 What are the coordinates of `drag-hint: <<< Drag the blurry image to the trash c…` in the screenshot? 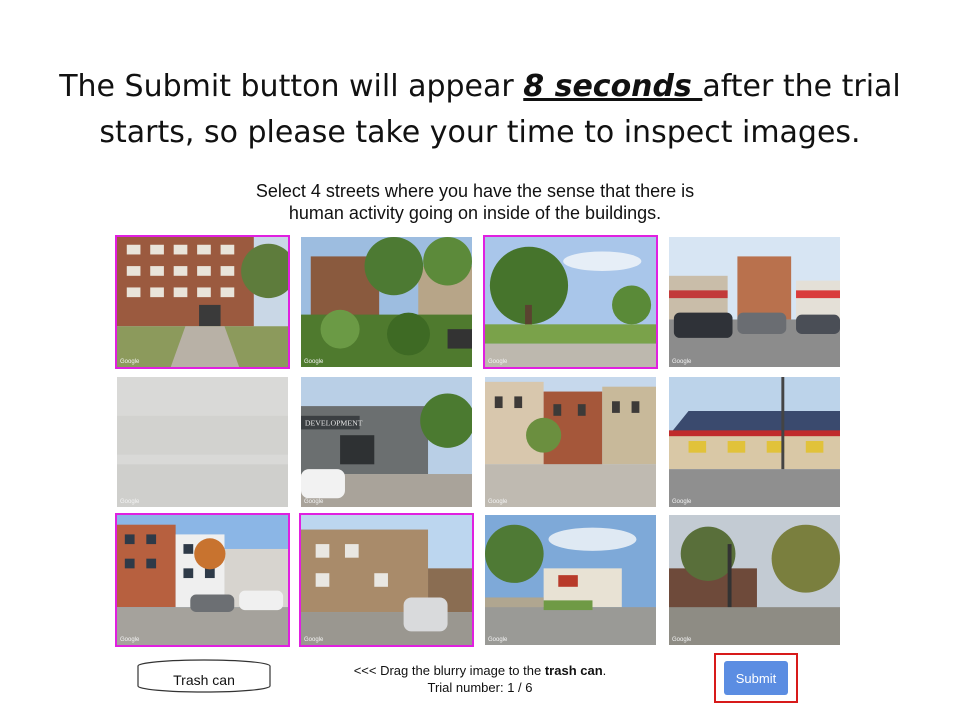 It's located at (480, 679).